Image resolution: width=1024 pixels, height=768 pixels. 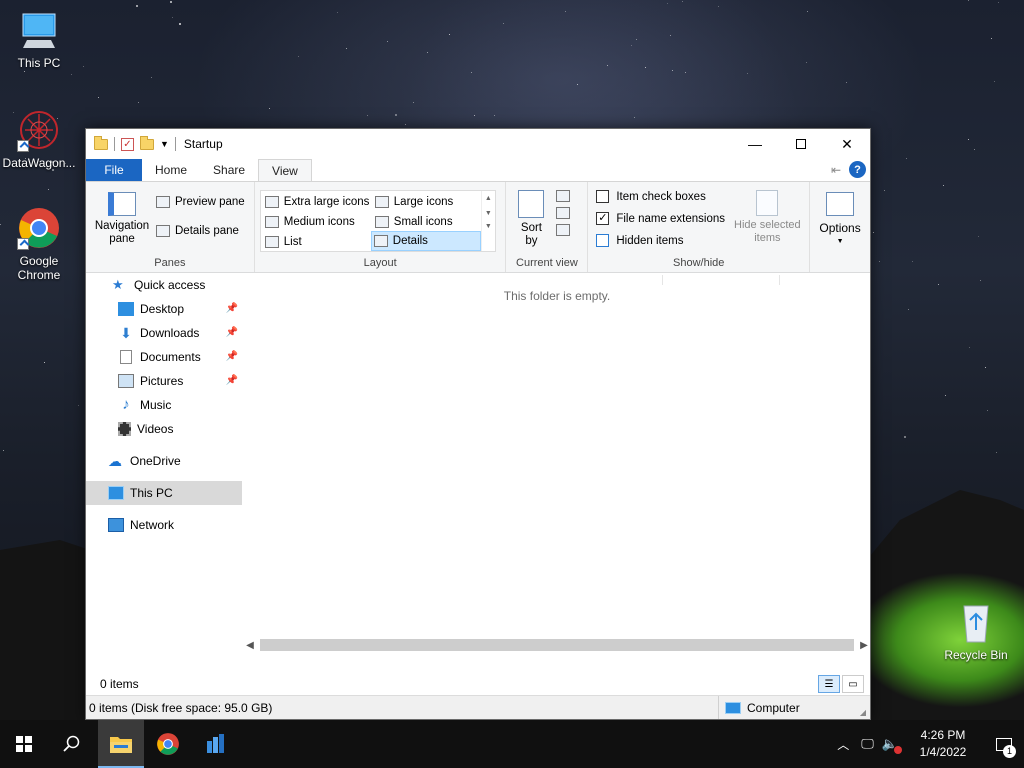 I want to click on action-center-button: 1, so click(x=1004, y=744).